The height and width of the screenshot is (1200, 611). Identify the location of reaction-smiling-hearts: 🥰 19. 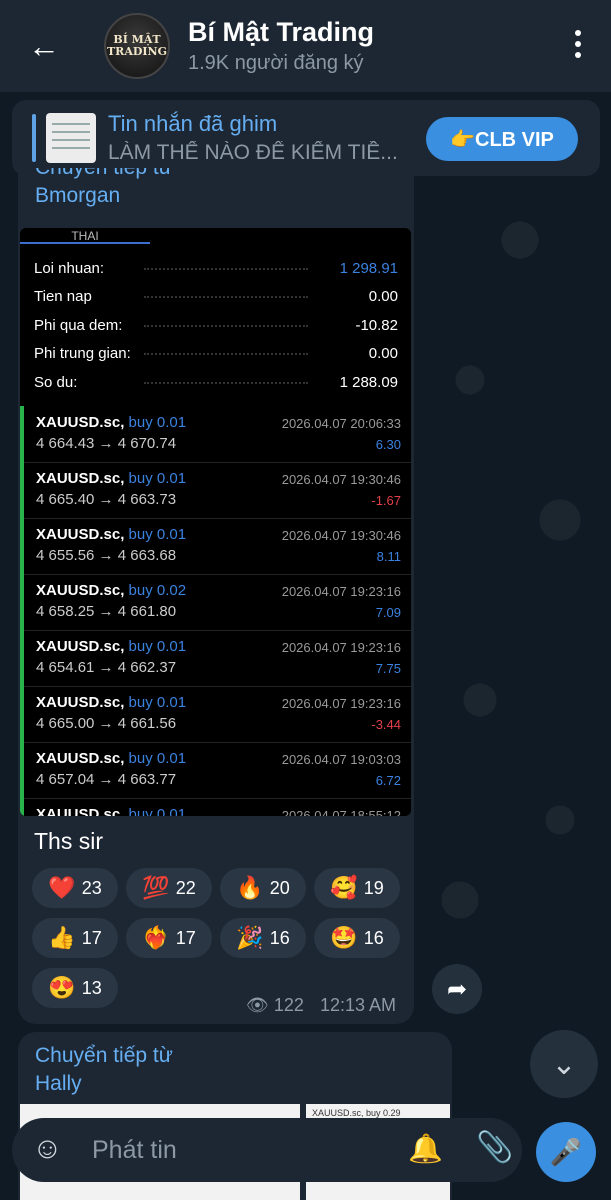
(357, 888).